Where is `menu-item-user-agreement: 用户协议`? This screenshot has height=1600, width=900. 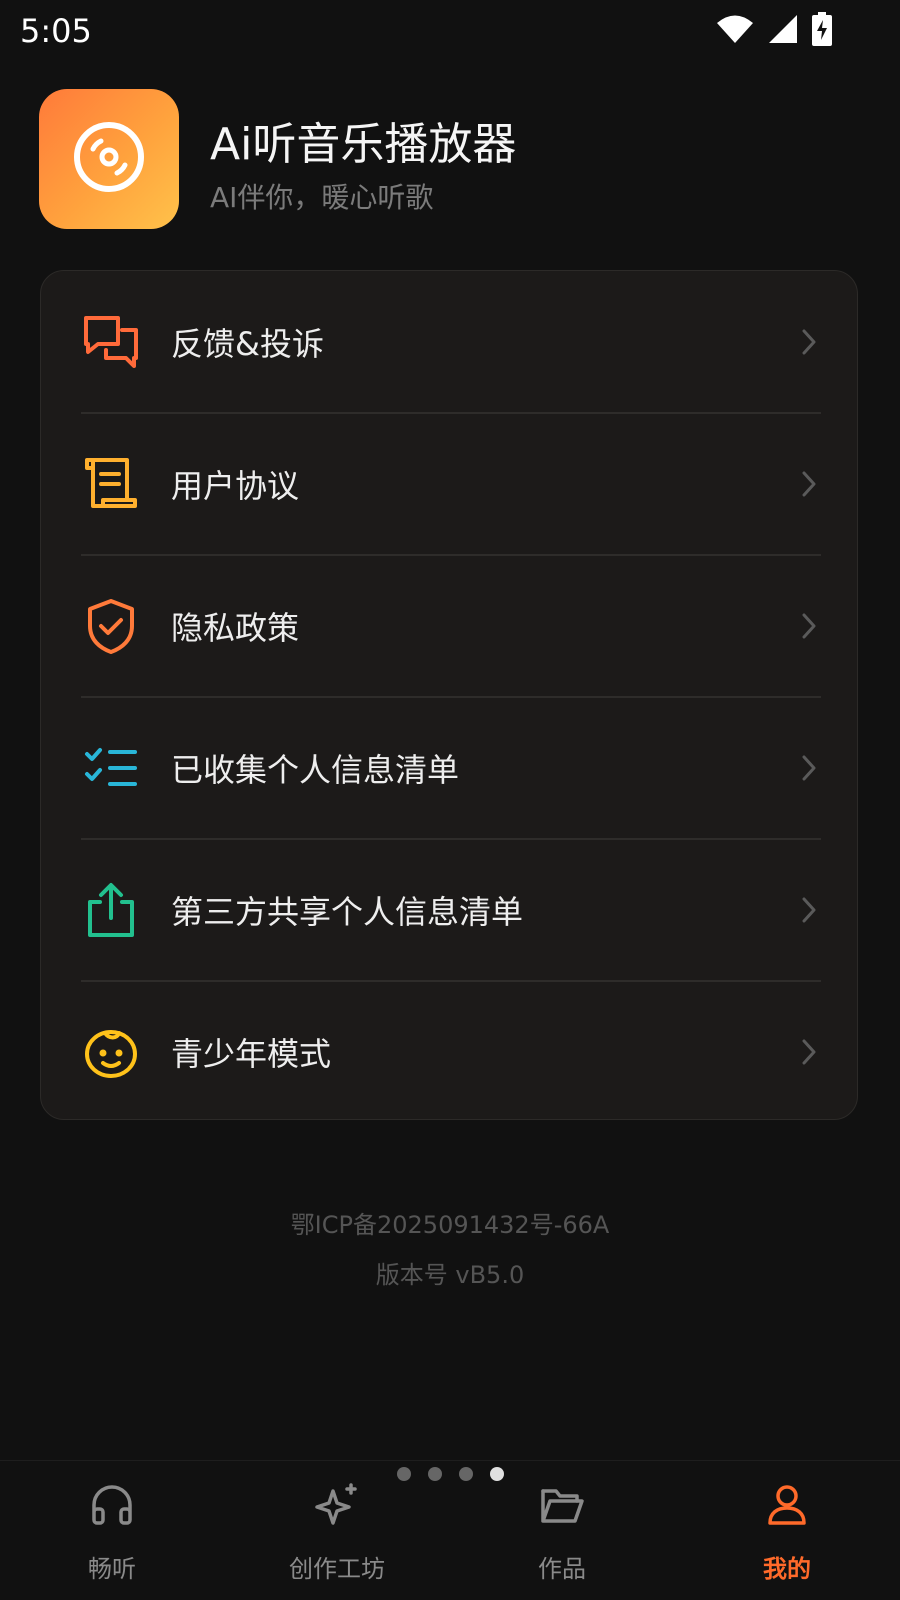 menu-item-user-agreement: 用户协议 is located at coordinates (451, 484).